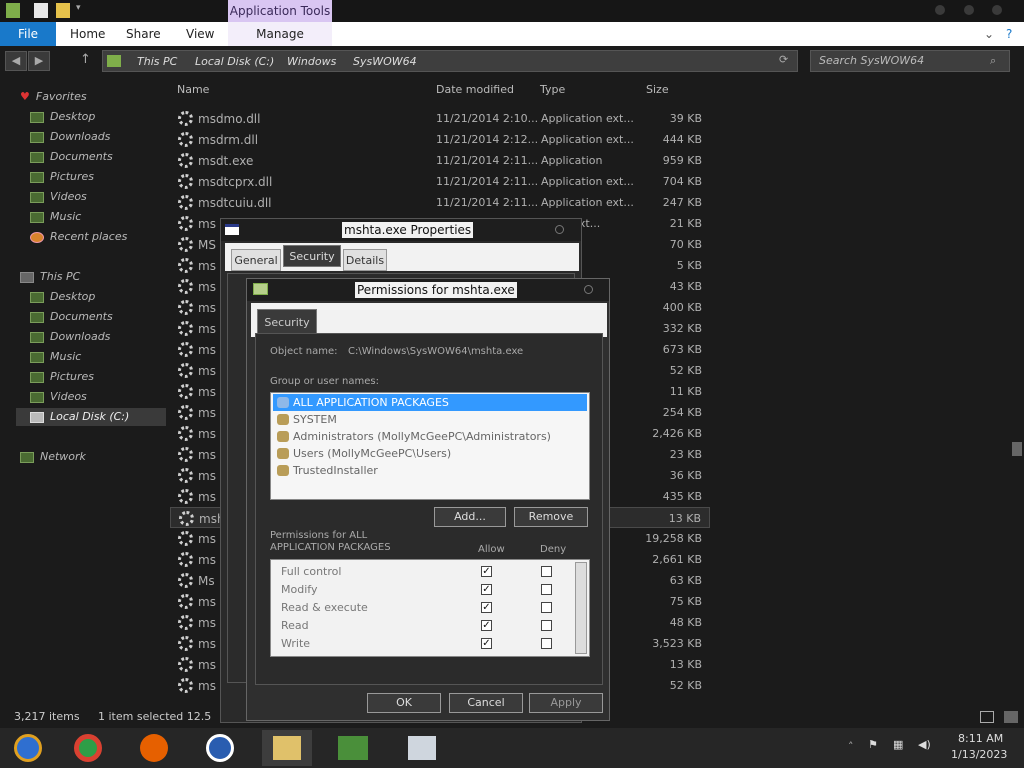  Describe the element at coordinates (924, 744) in the screenshot. I see `volume-icon: ◀)` at that location.